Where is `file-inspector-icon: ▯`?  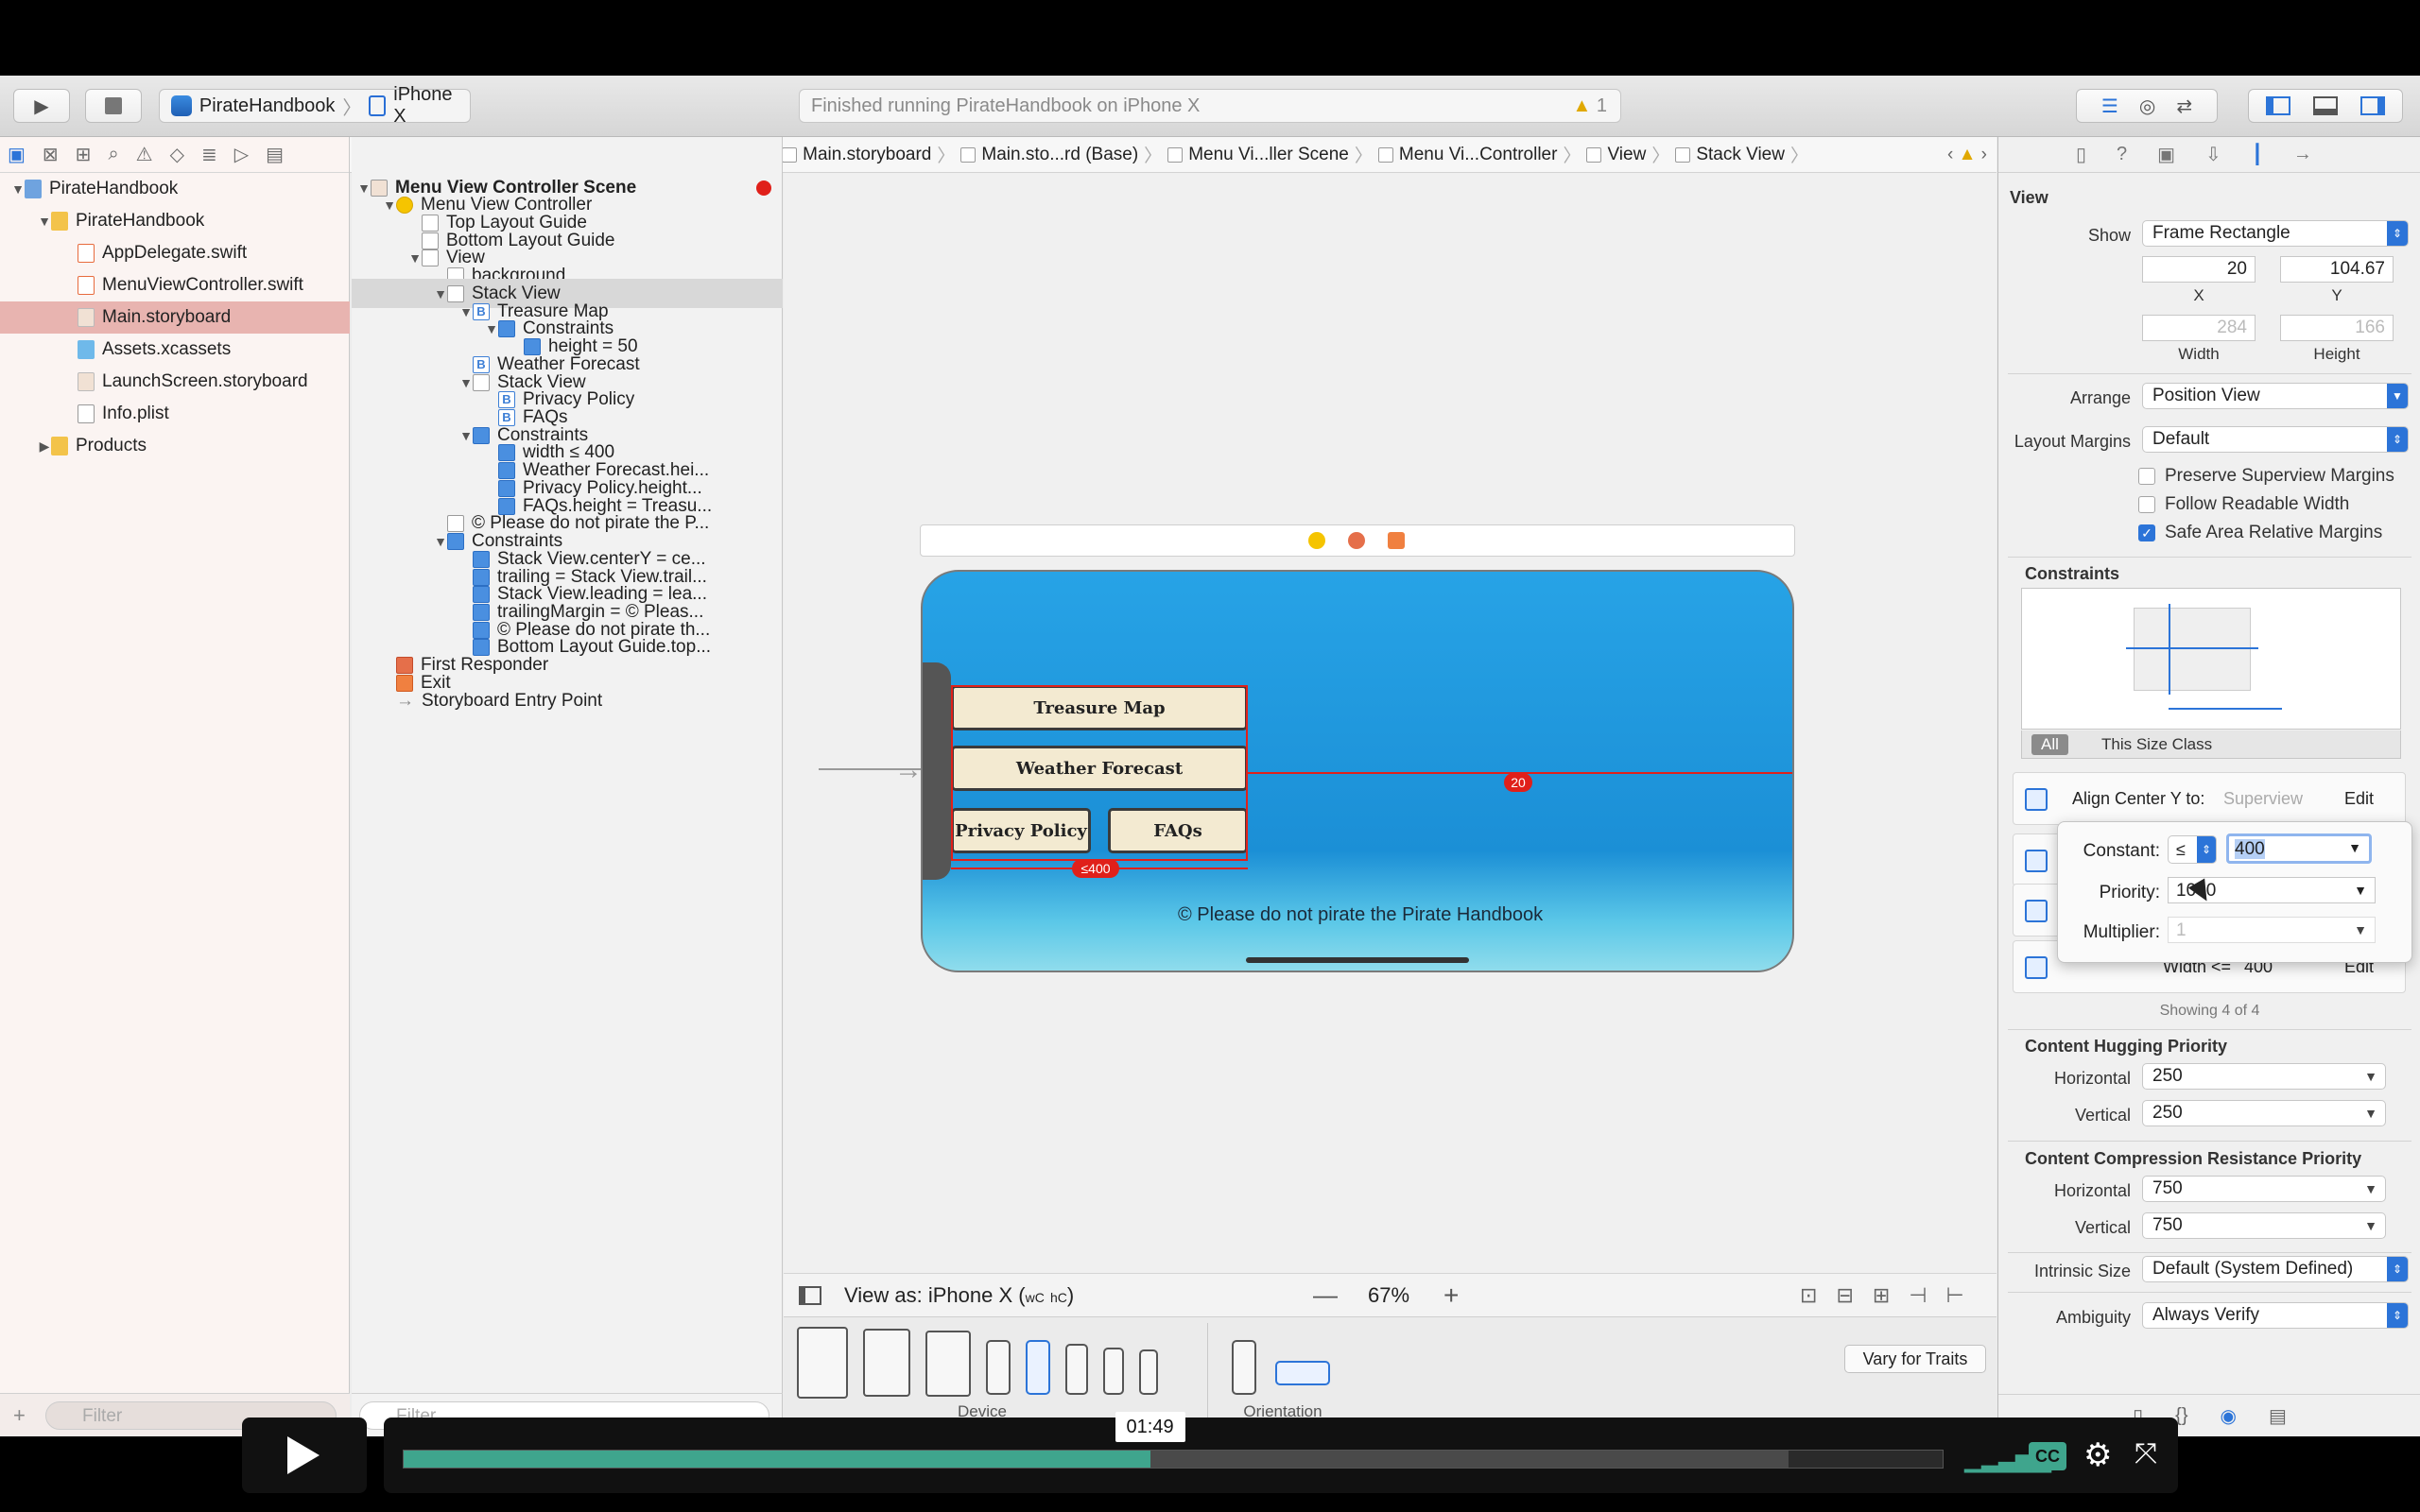
file-inspector-icon: ▯ is located at coordinates (2081, 154).